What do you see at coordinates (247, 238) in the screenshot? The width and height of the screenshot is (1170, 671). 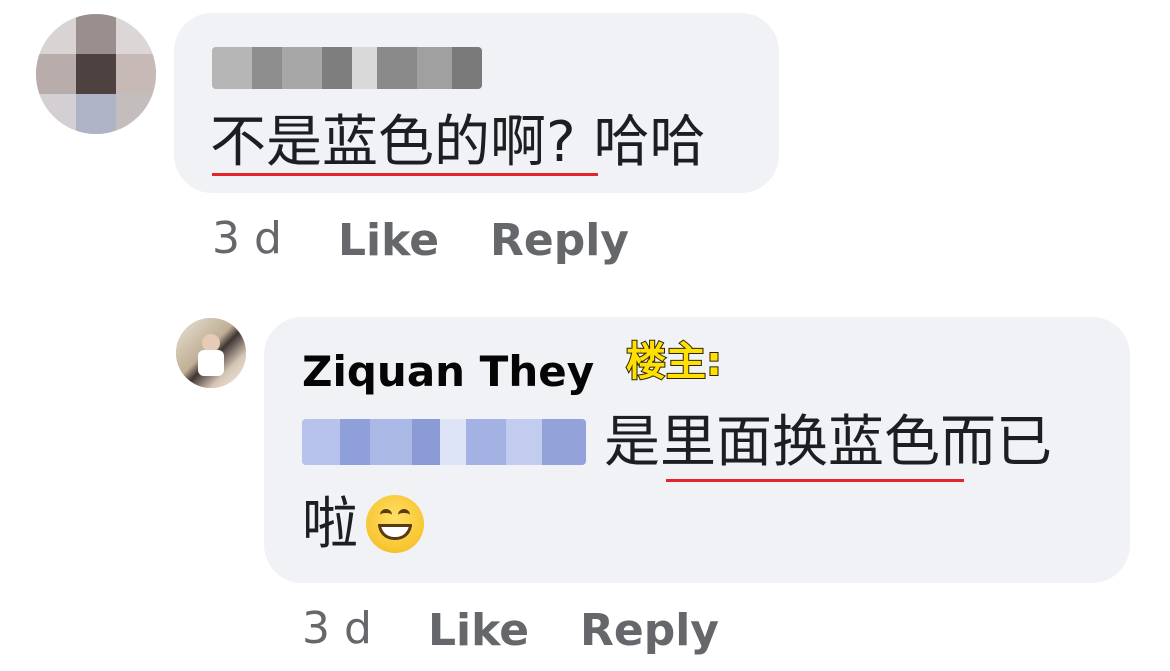 I see `comment-timestamp: 3 d` at bounding box center [247, 238].